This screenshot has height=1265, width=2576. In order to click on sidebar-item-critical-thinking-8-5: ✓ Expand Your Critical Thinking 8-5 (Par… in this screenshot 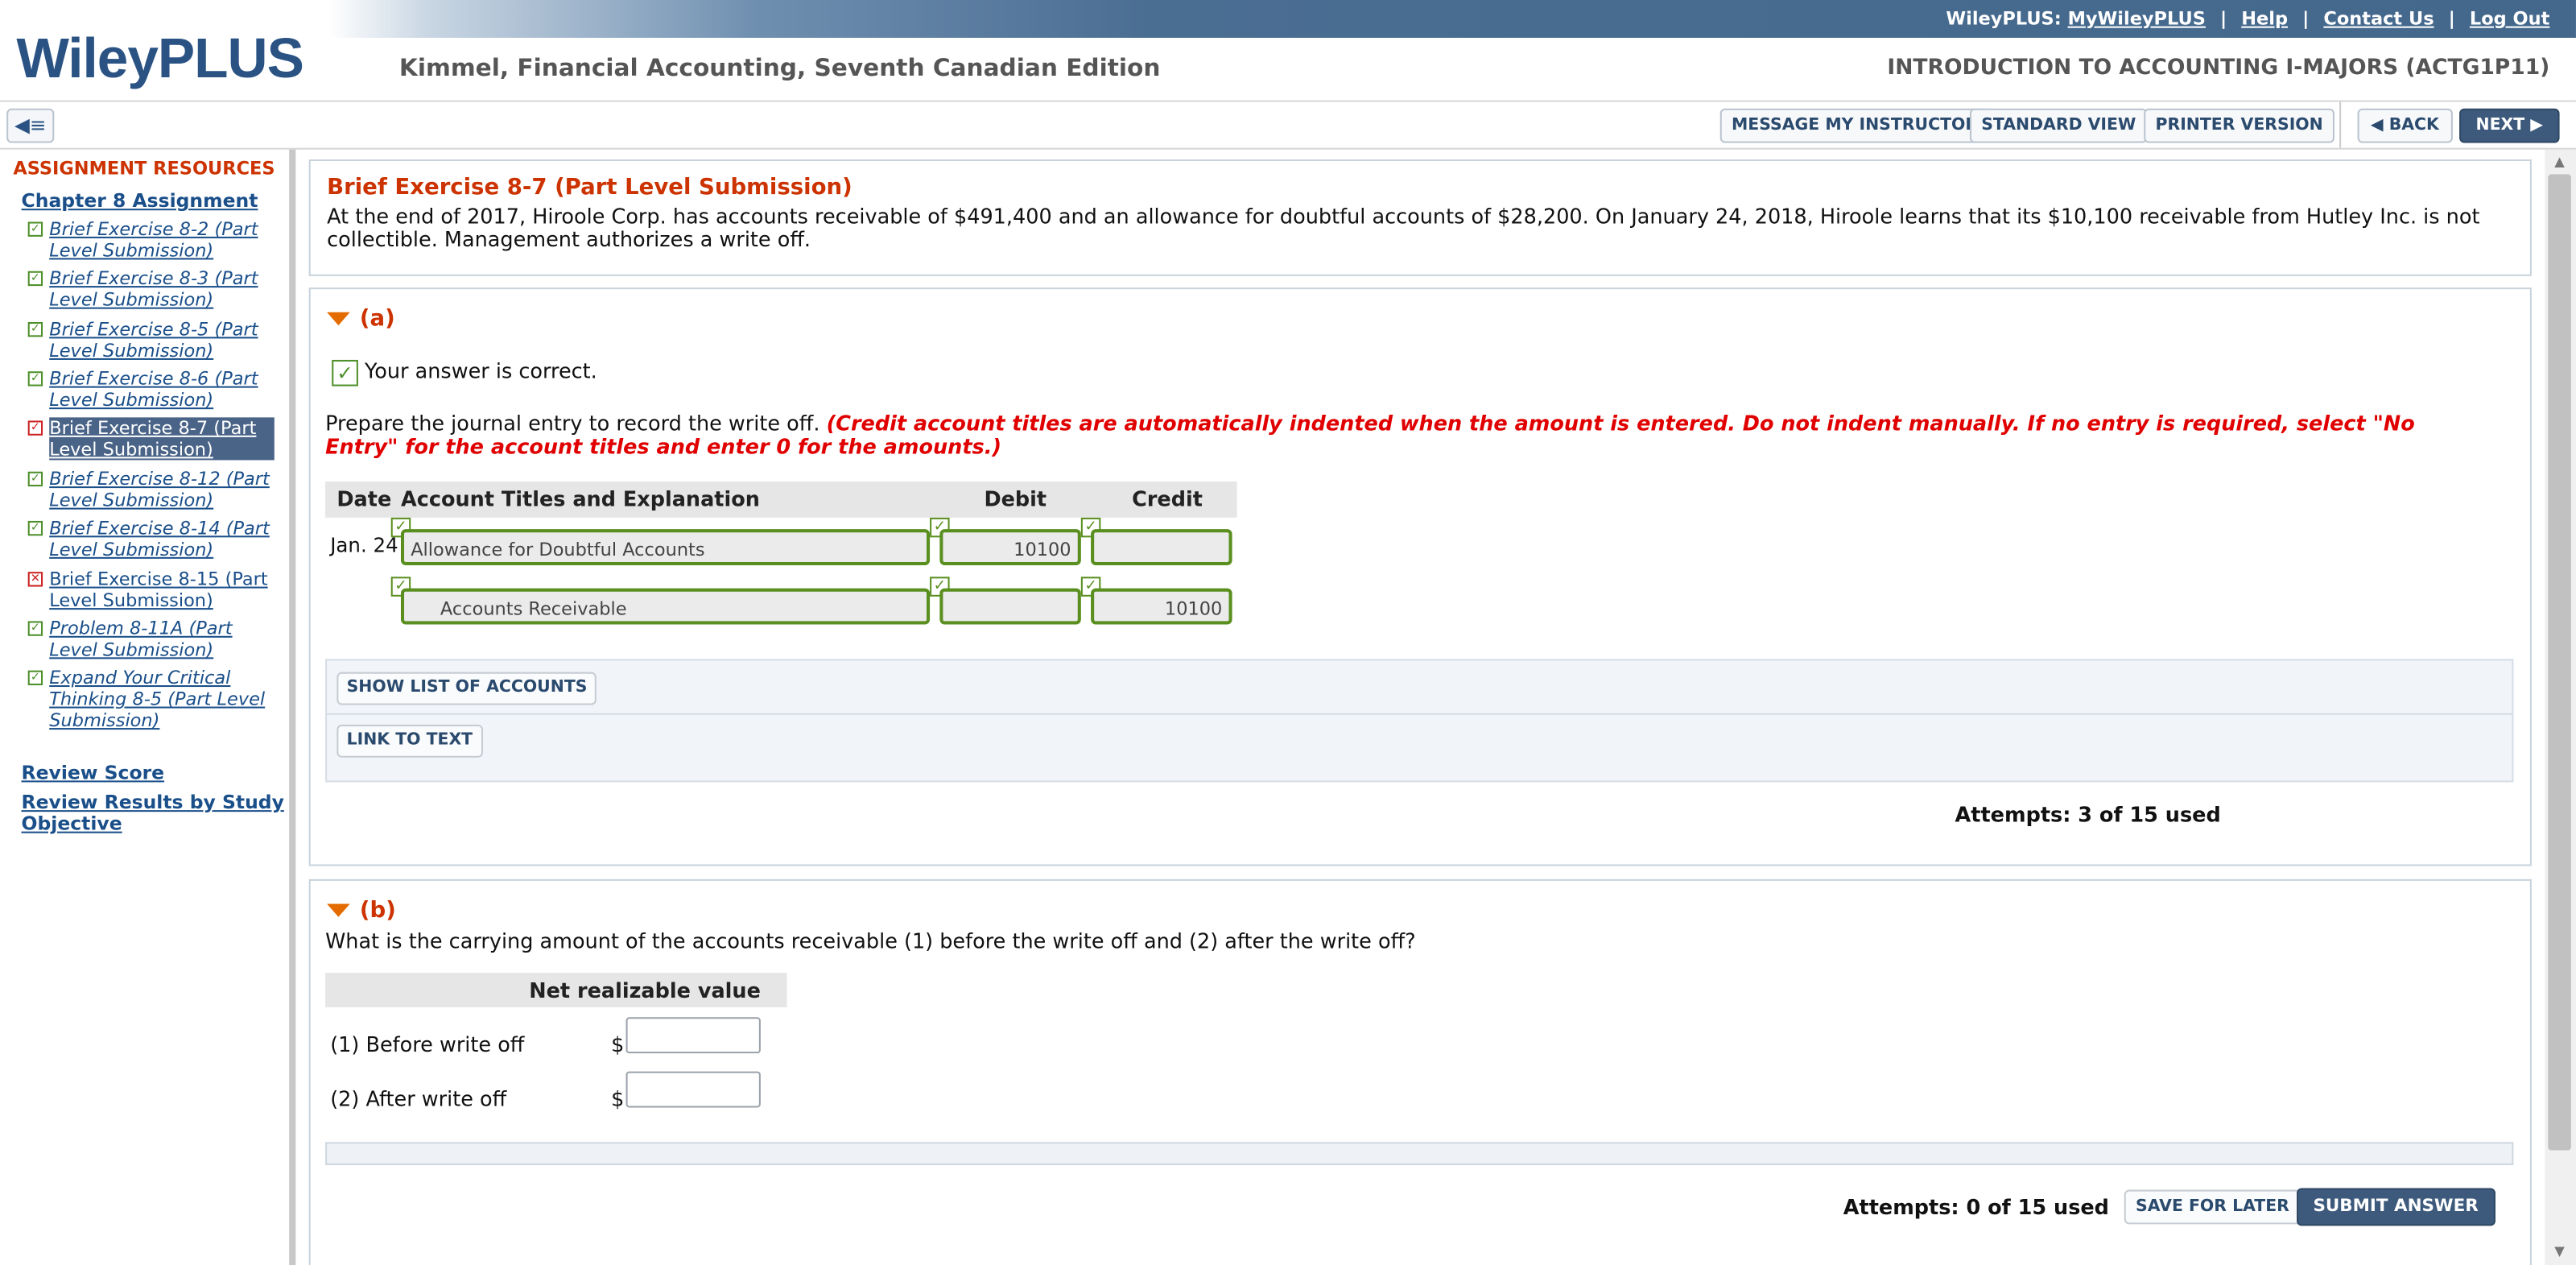, I will do `click(151, 700)`.